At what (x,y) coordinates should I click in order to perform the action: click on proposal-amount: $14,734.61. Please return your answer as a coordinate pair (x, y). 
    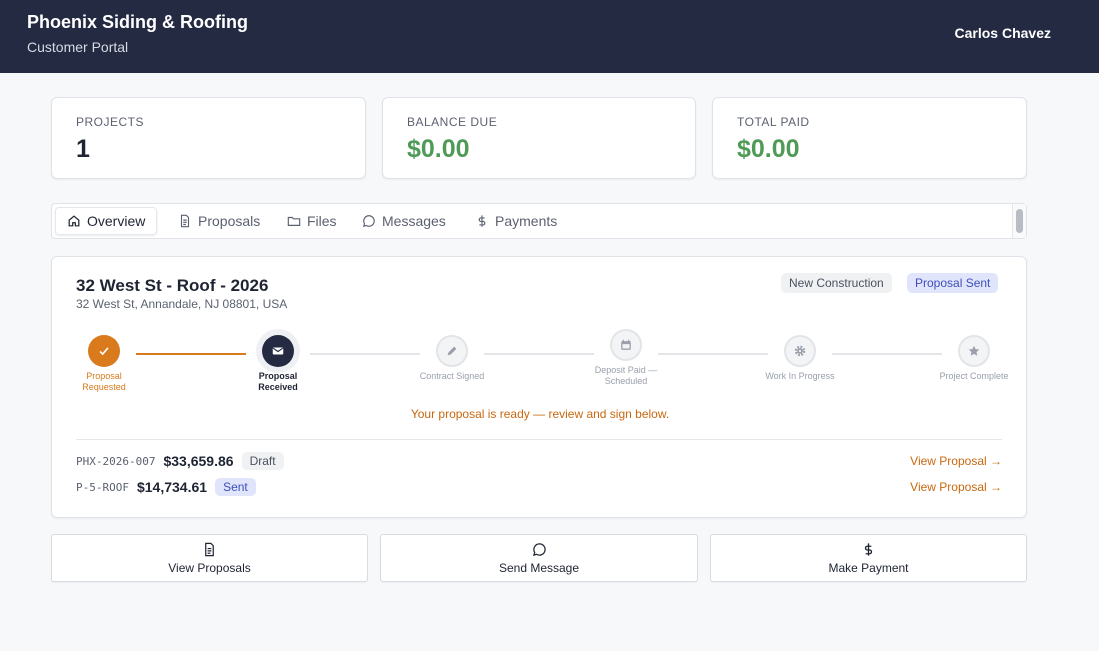
    Looking at the image, I should click on (172, 487).